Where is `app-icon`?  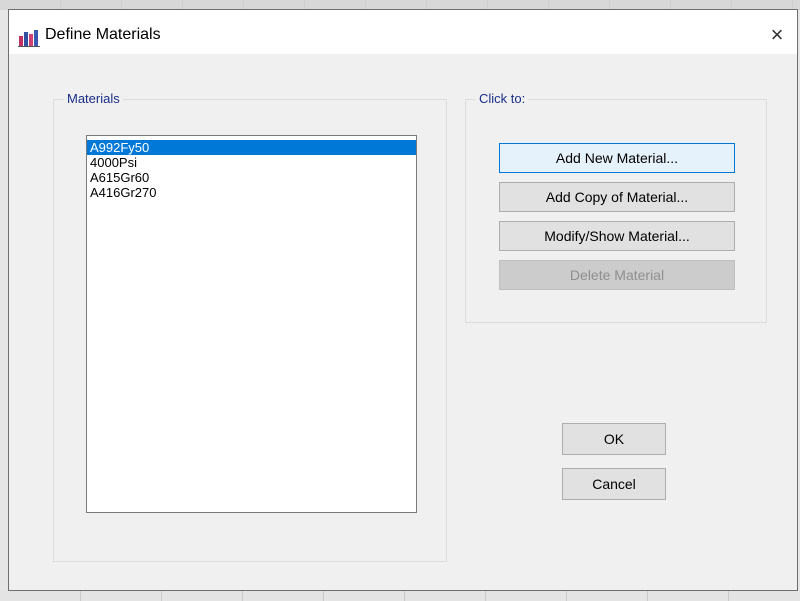 app-icon is located at coordinates (29, 38).